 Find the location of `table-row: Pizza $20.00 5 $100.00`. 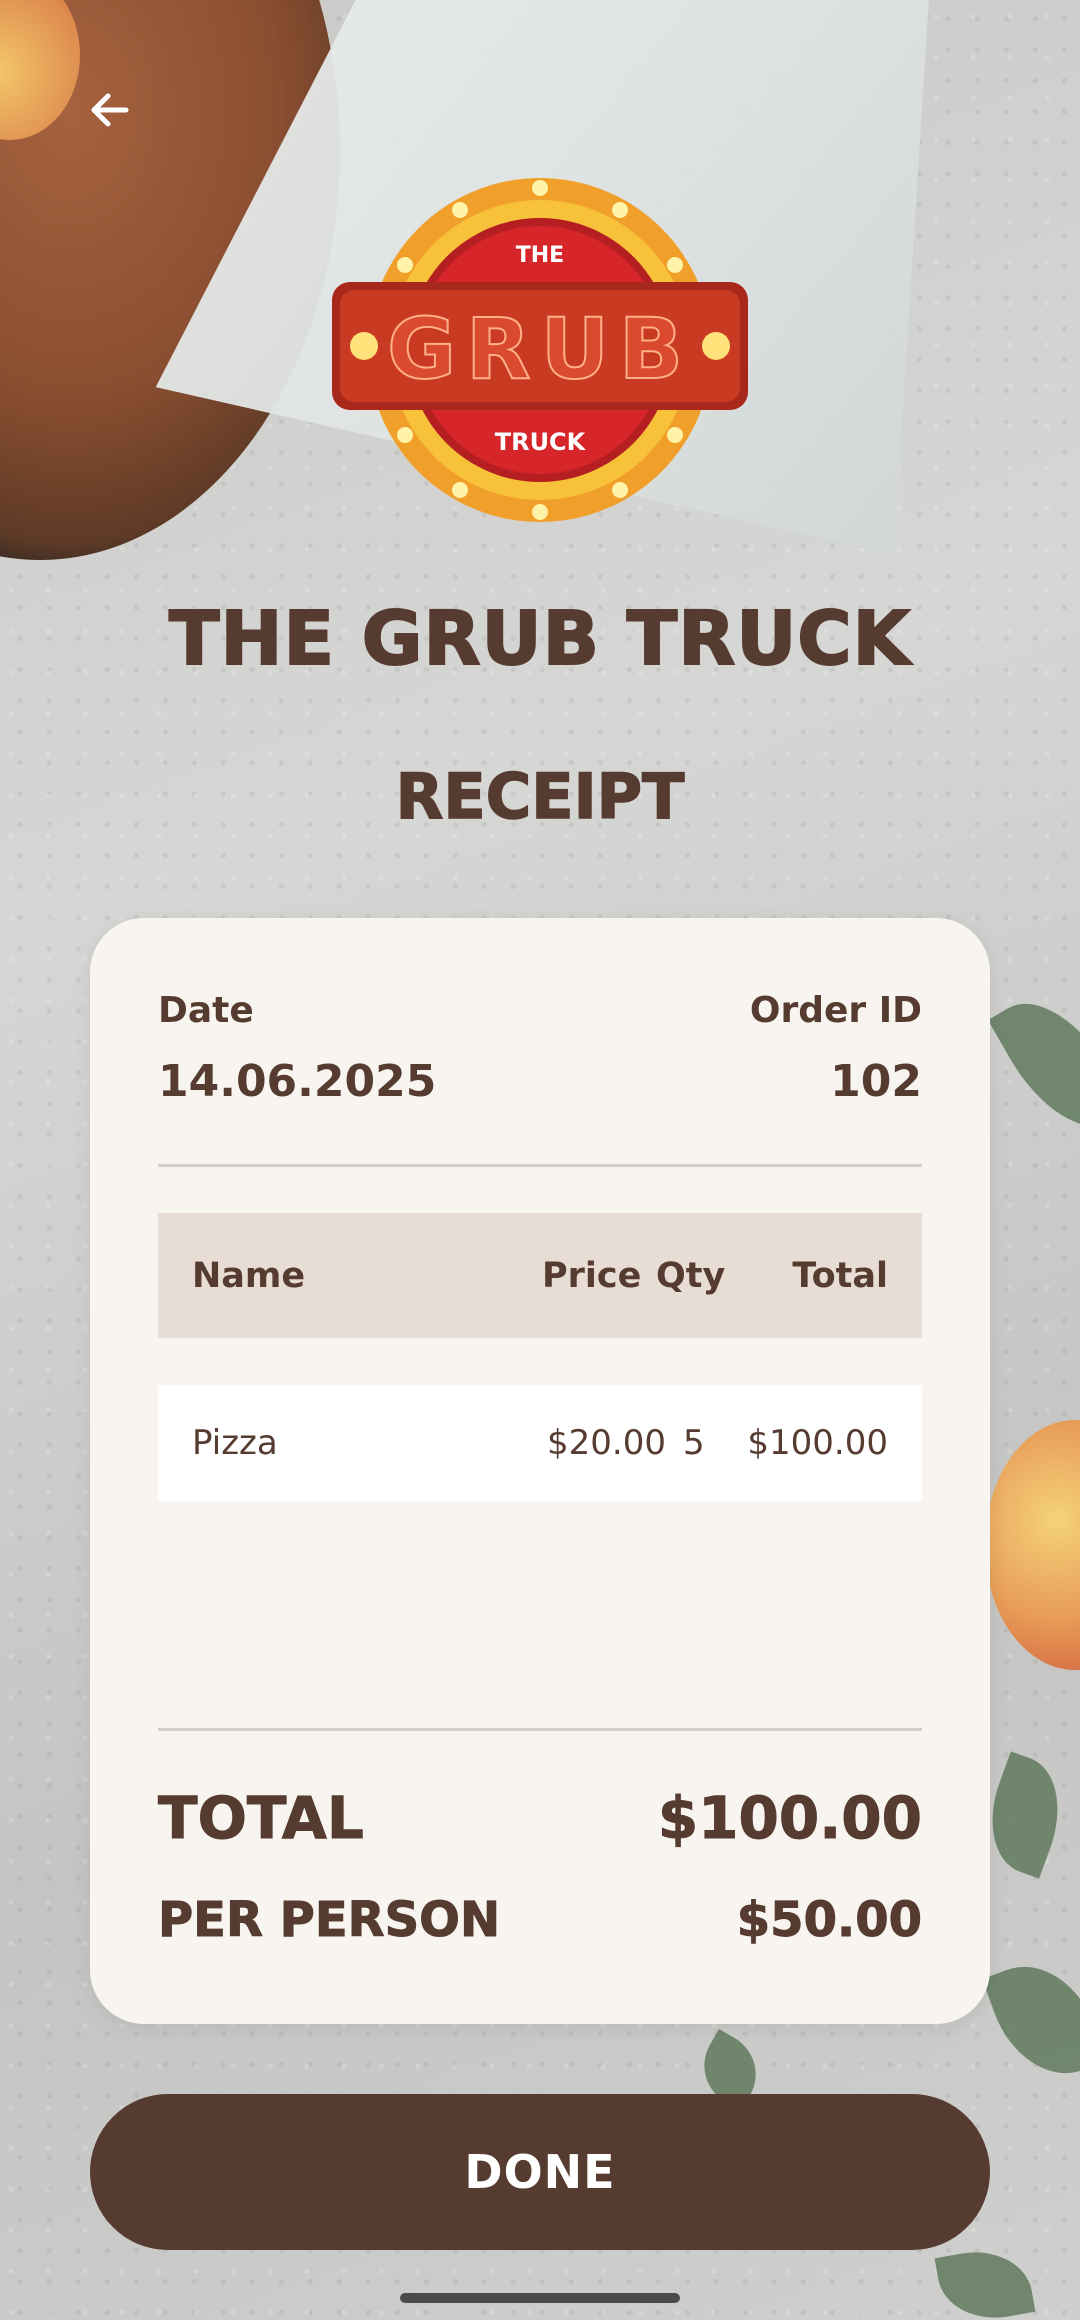

table-row: Pizza $20.00 5 $100.00 is located at coordinates (540, 1443).